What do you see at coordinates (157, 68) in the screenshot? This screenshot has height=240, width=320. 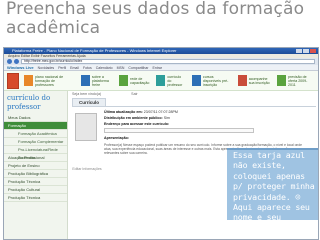 I see `toolbar-item: Entrar` at bounding box center [157, 68].